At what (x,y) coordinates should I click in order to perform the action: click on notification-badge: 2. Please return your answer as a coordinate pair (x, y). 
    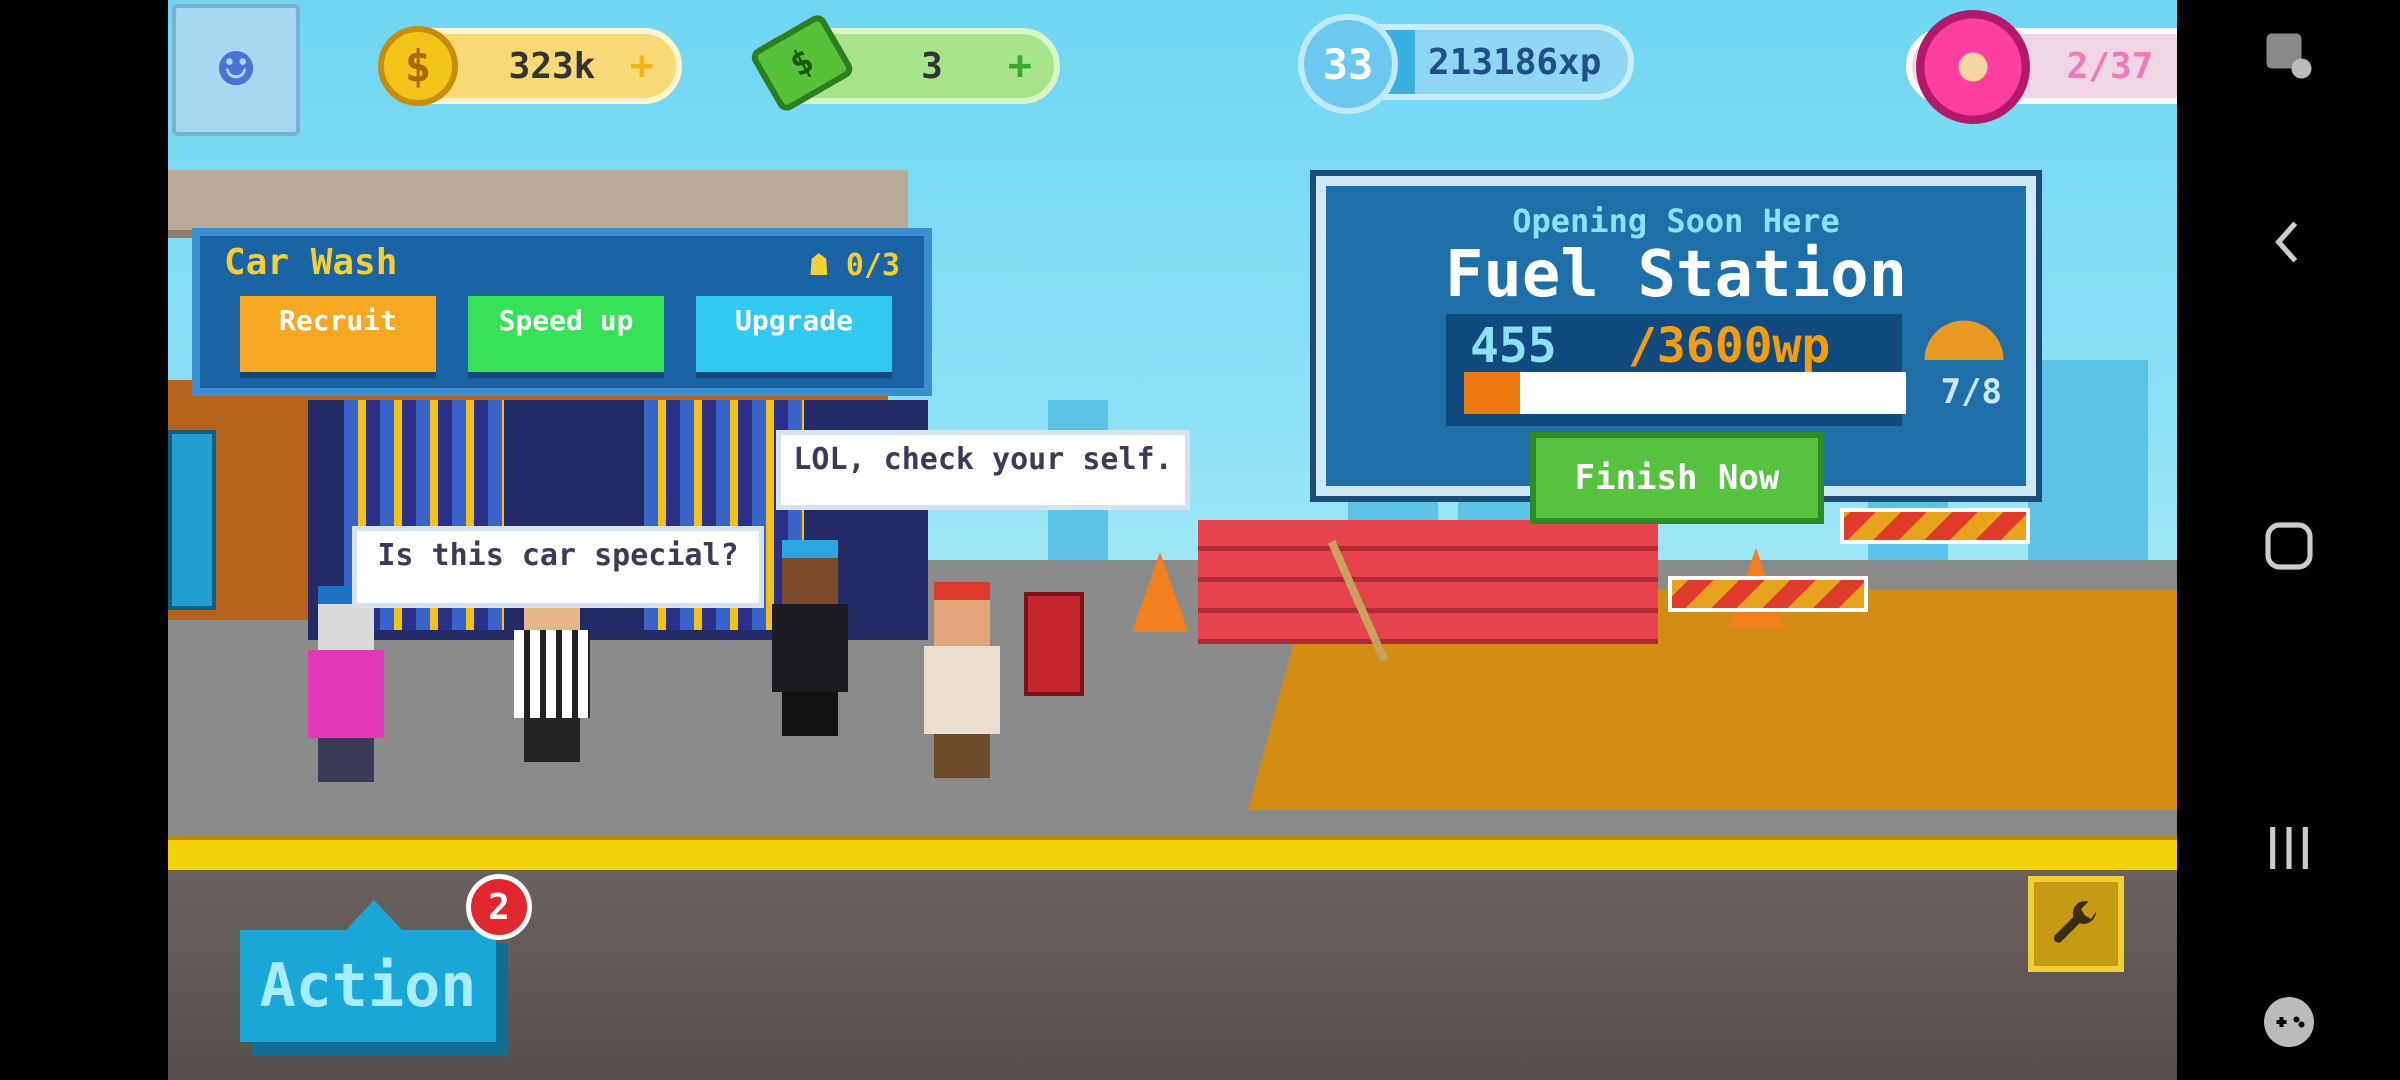
    Looking at the image, I should click on (499, 907).